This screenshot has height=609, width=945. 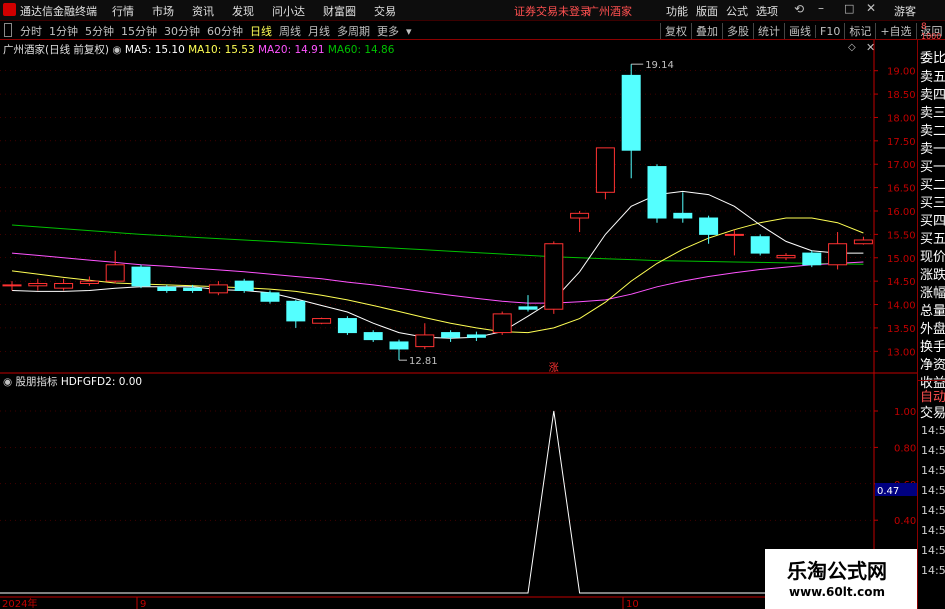 What do you see at coordinates (225, 31) in the screenshot?
I see `tab-period: 60分钟` at bounding box center [225, 31].